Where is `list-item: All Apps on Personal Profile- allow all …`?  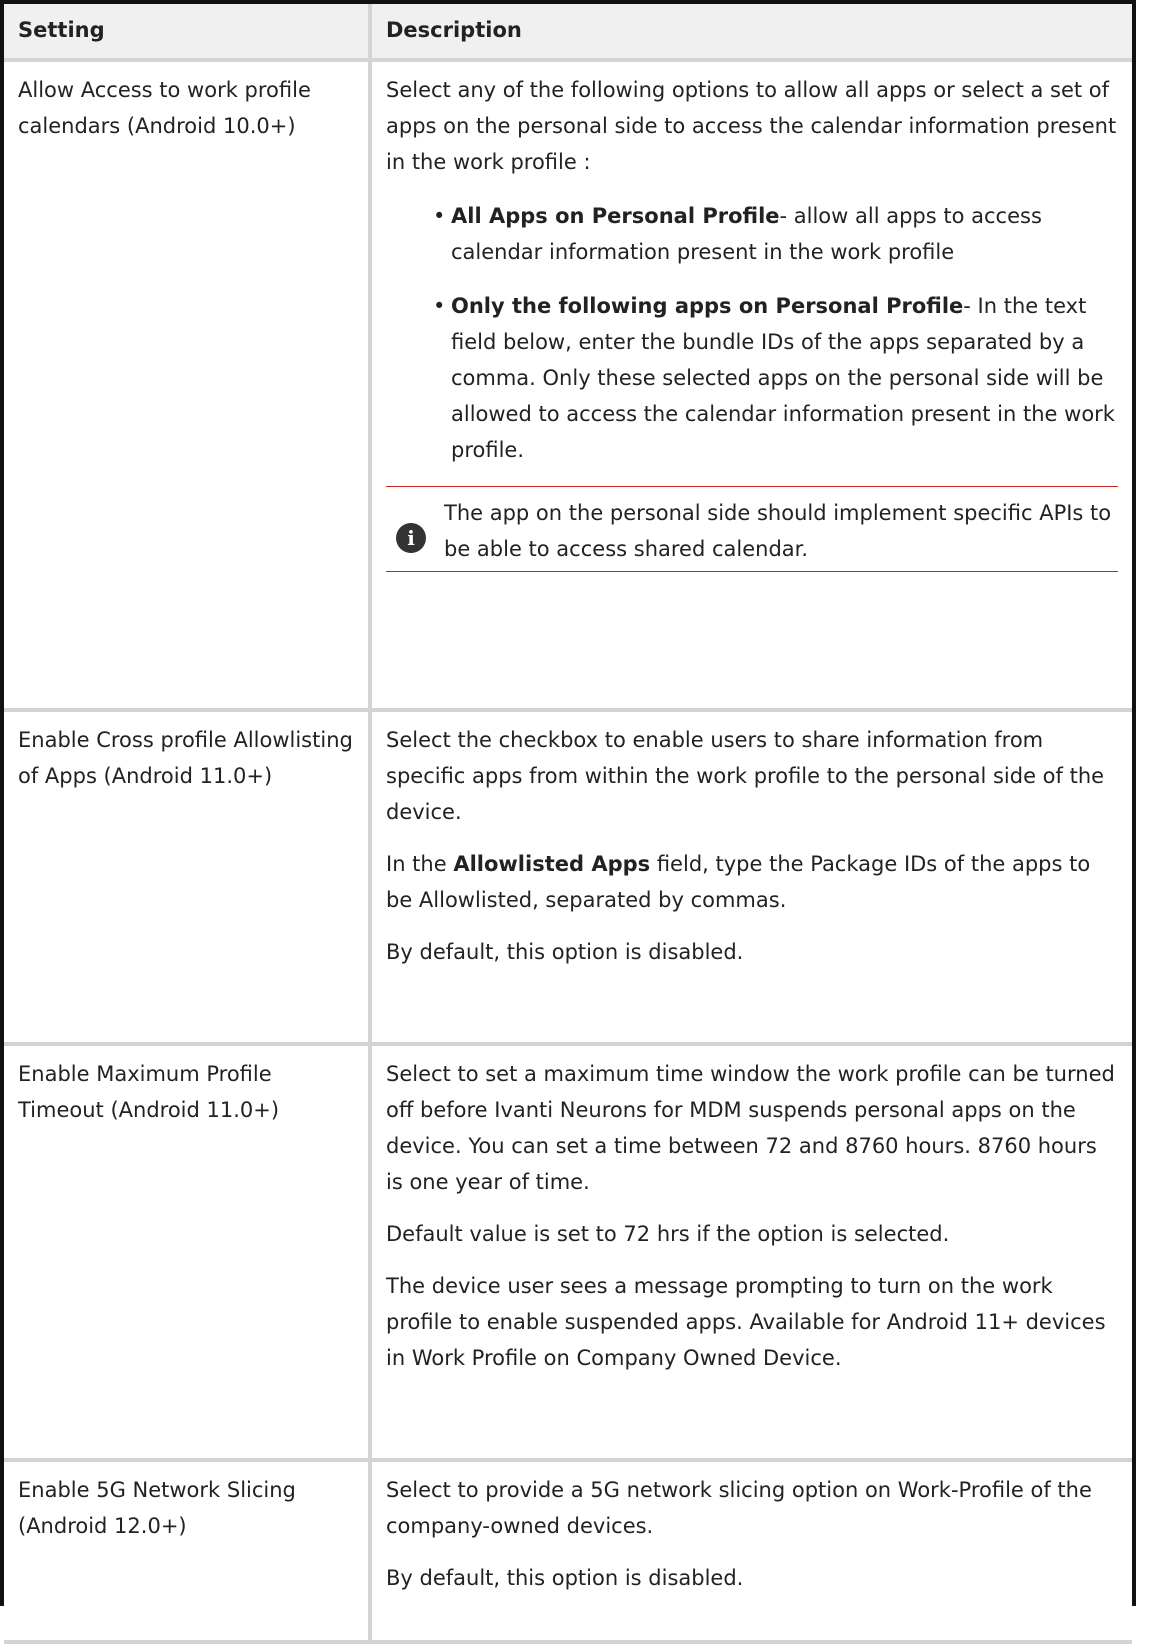
list-item: All Apps on Personal Profile- allow all … is located at coordinates (775, 234).